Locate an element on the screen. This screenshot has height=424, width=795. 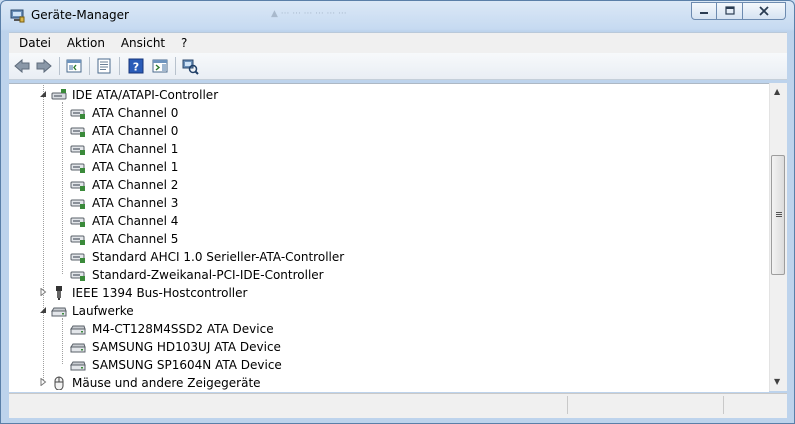
forward-icon is located at coordinates (44, 66).